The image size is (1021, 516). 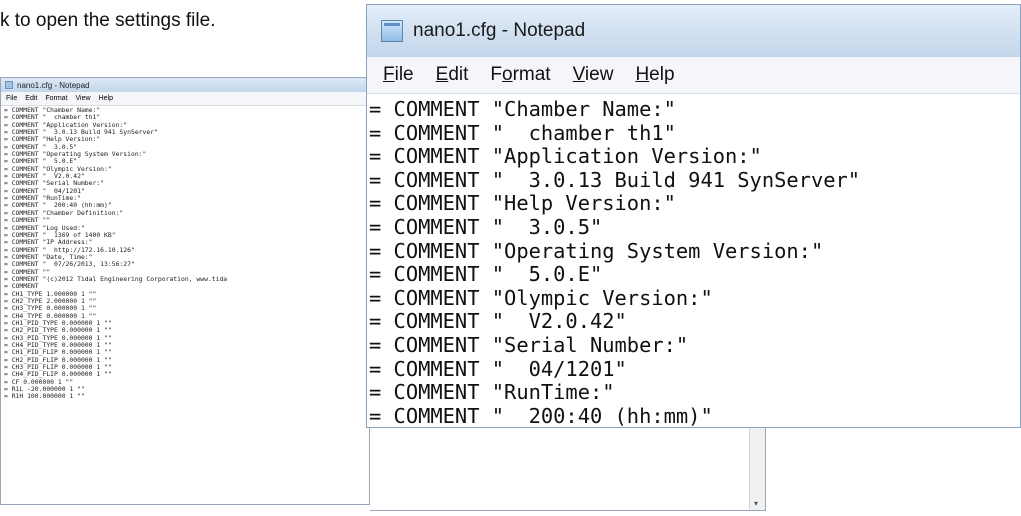 I want to click on menu-view: View, so click(x=593, y=75).